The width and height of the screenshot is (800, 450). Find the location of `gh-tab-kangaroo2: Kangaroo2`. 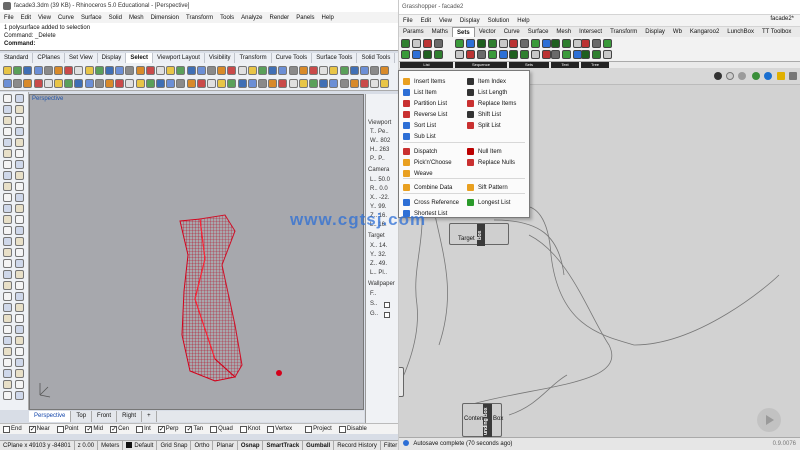

gh-tab-kangaroo2: Kangaroo2 is located at coordinates (704, 32).